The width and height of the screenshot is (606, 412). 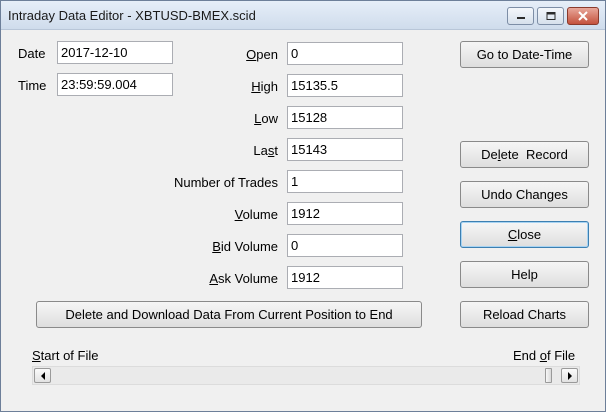 I want to click on minimize-button, so click(x=520, y=16).